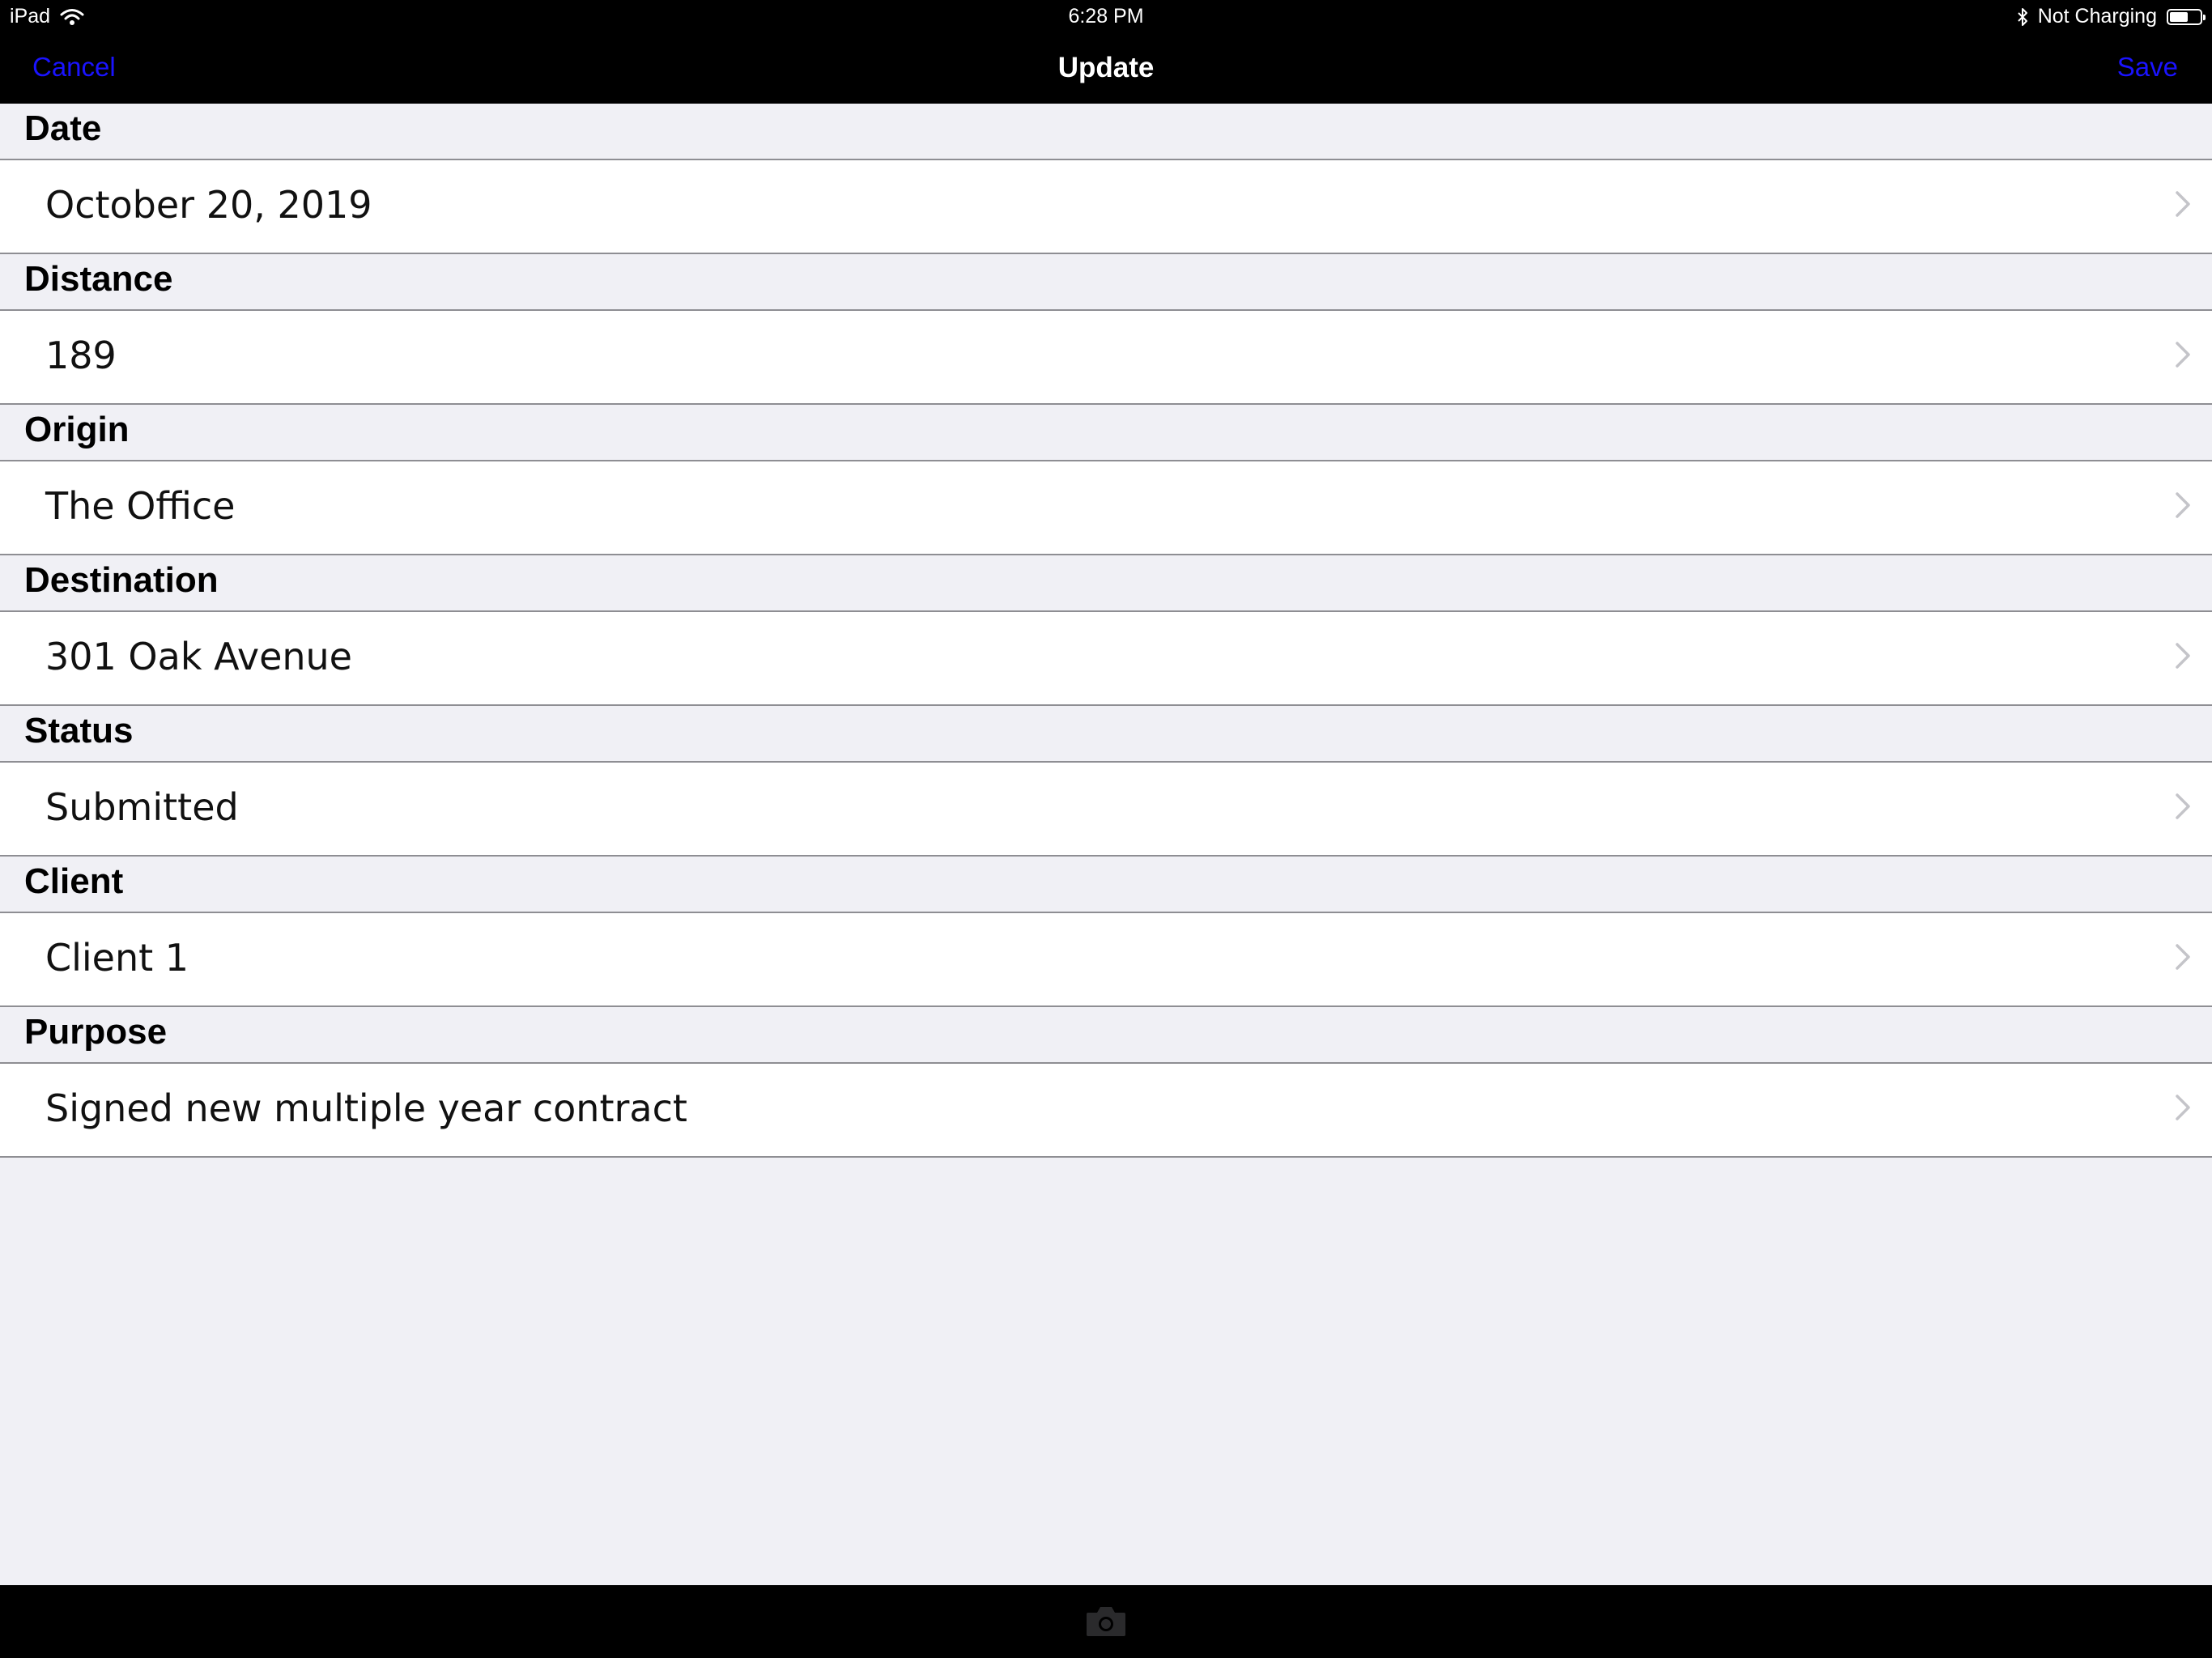  I want to click on navigation-bar: Cancel Update Save, so click(1106, 69).